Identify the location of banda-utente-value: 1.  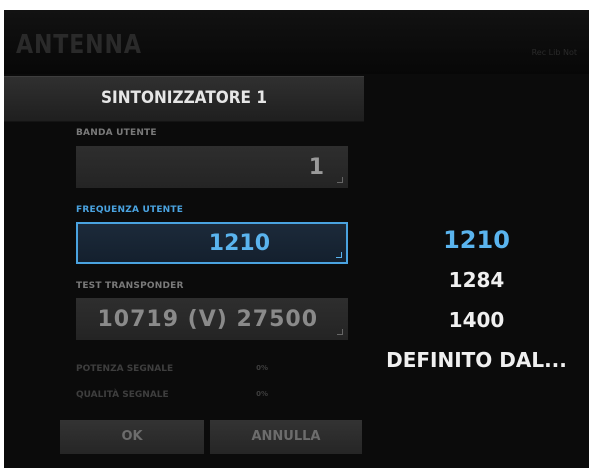
(316, 167).